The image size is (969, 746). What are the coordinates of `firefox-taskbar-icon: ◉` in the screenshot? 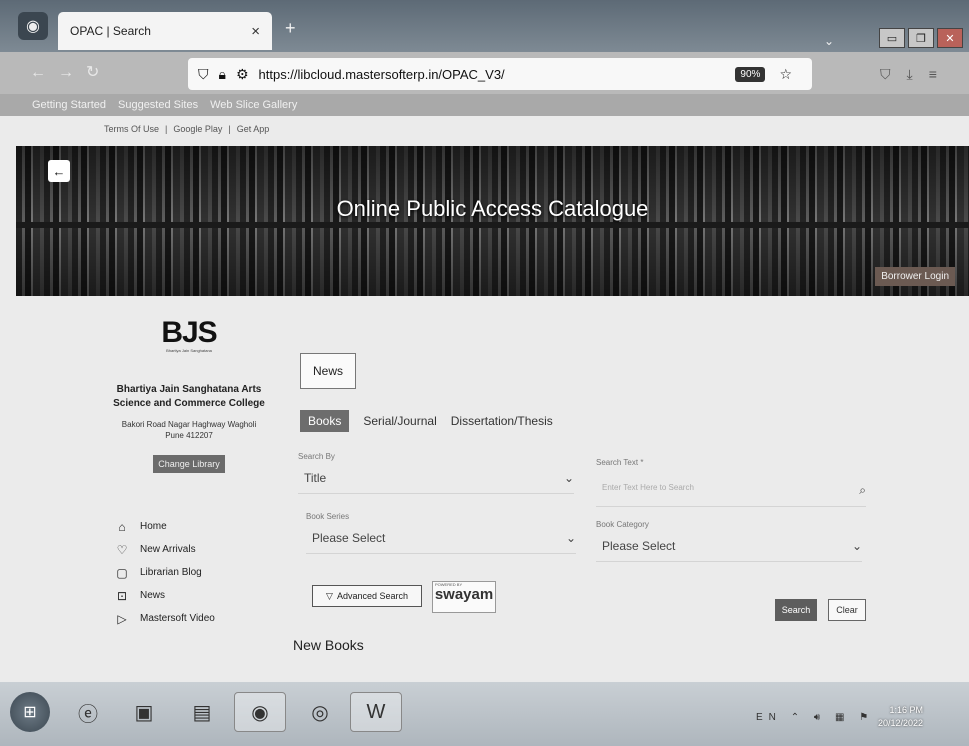 It's located at (260, 712).